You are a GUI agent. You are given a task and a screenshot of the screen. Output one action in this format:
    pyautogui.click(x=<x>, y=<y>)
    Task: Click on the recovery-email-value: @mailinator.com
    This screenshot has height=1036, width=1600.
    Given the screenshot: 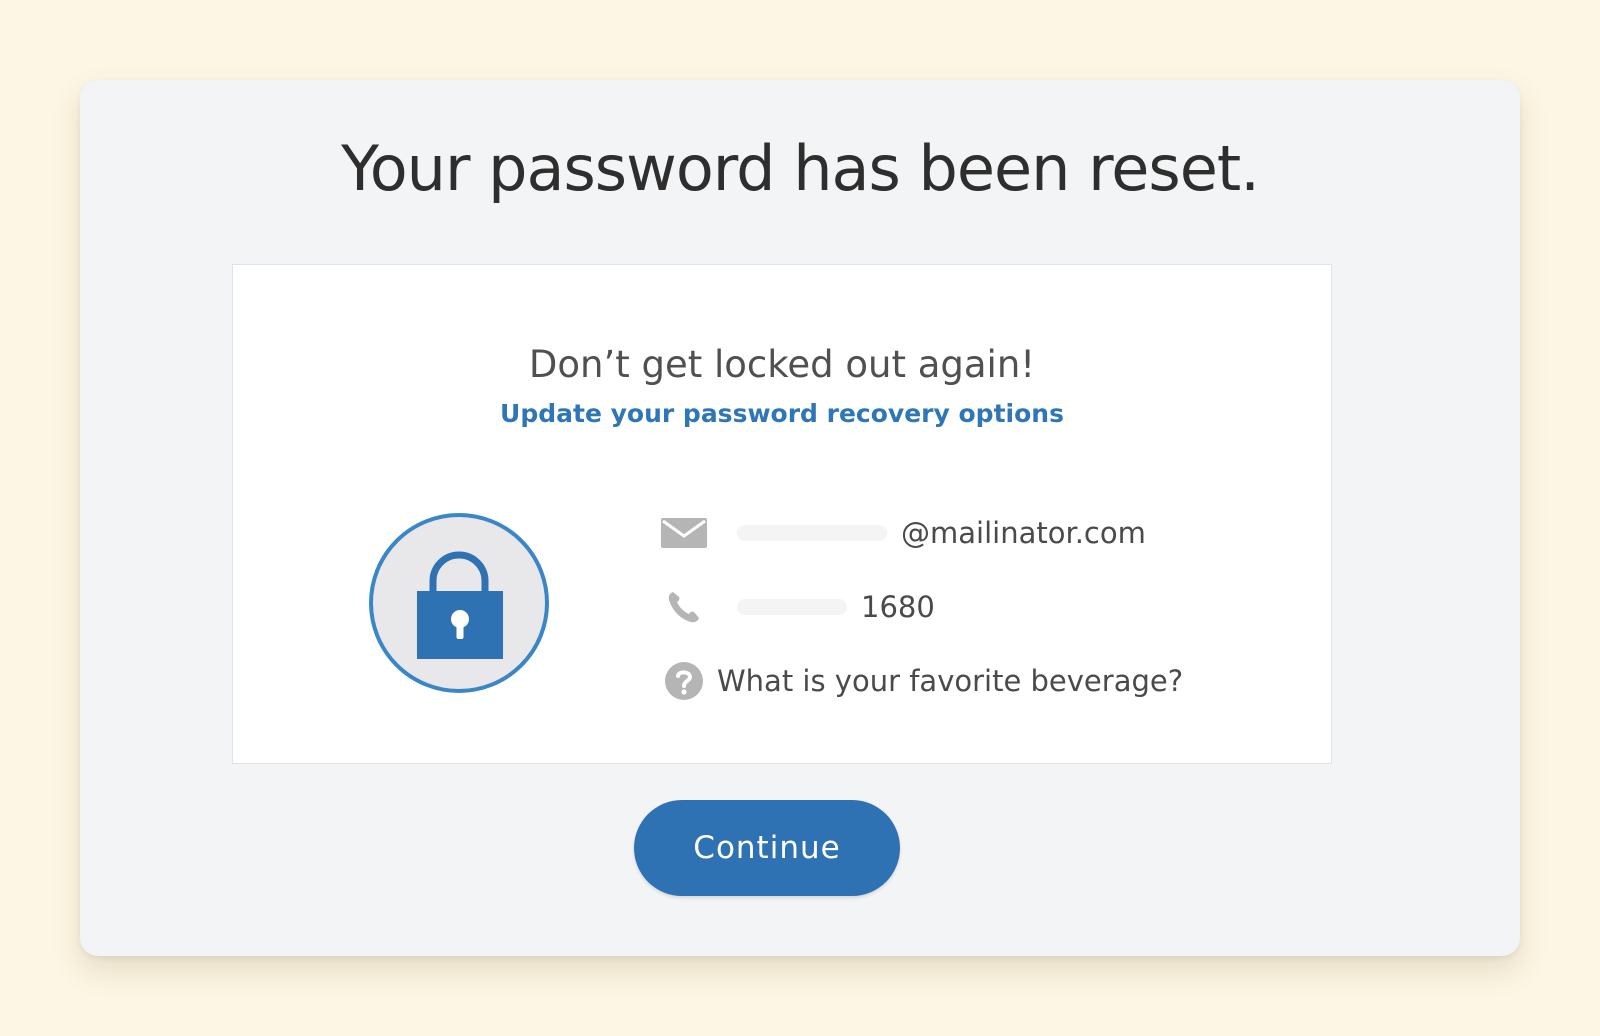 What is the action you would take?
    pyautogui.click(x=1023, y=533)
    